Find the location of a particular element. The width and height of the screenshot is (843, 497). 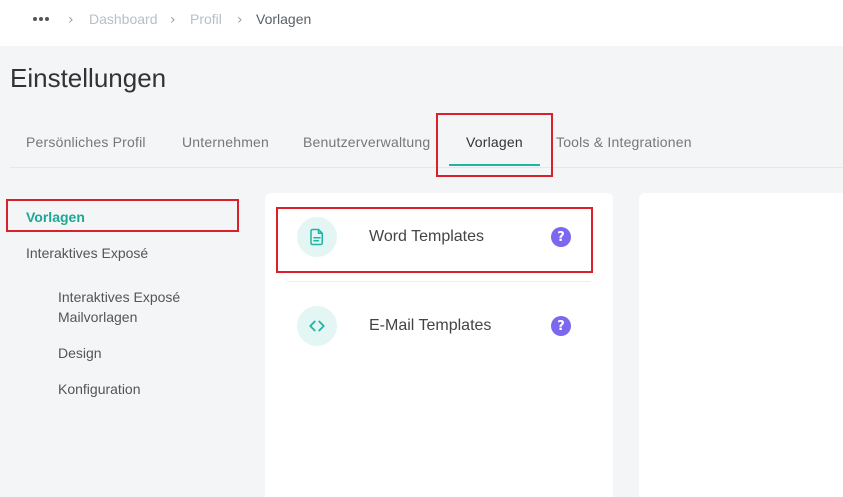

template-row-email: E-Mail Templates ? is located at coordinates (439, 326).